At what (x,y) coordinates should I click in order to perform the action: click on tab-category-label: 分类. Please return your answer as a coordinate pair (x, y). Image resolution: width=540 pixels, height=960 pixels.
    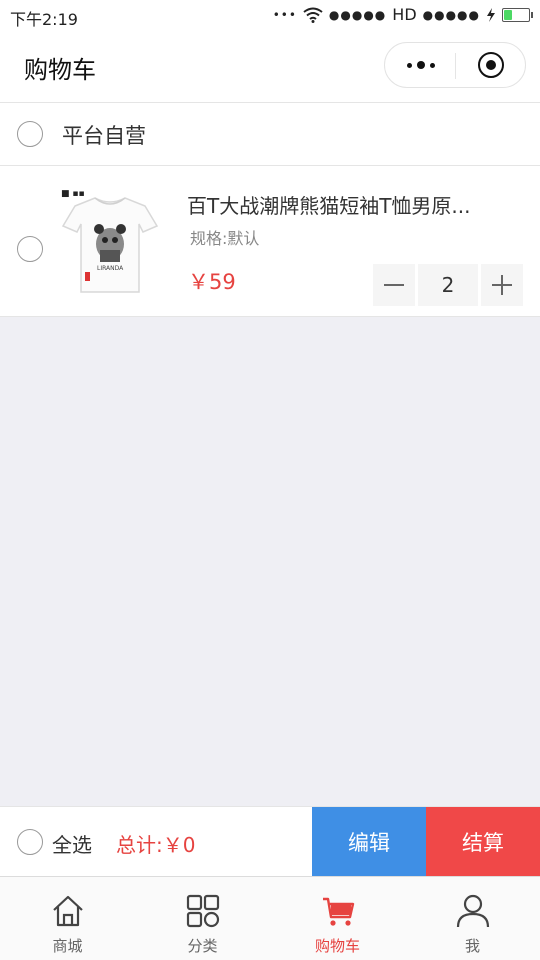
    Looking at the image, I should click on (202, 946).